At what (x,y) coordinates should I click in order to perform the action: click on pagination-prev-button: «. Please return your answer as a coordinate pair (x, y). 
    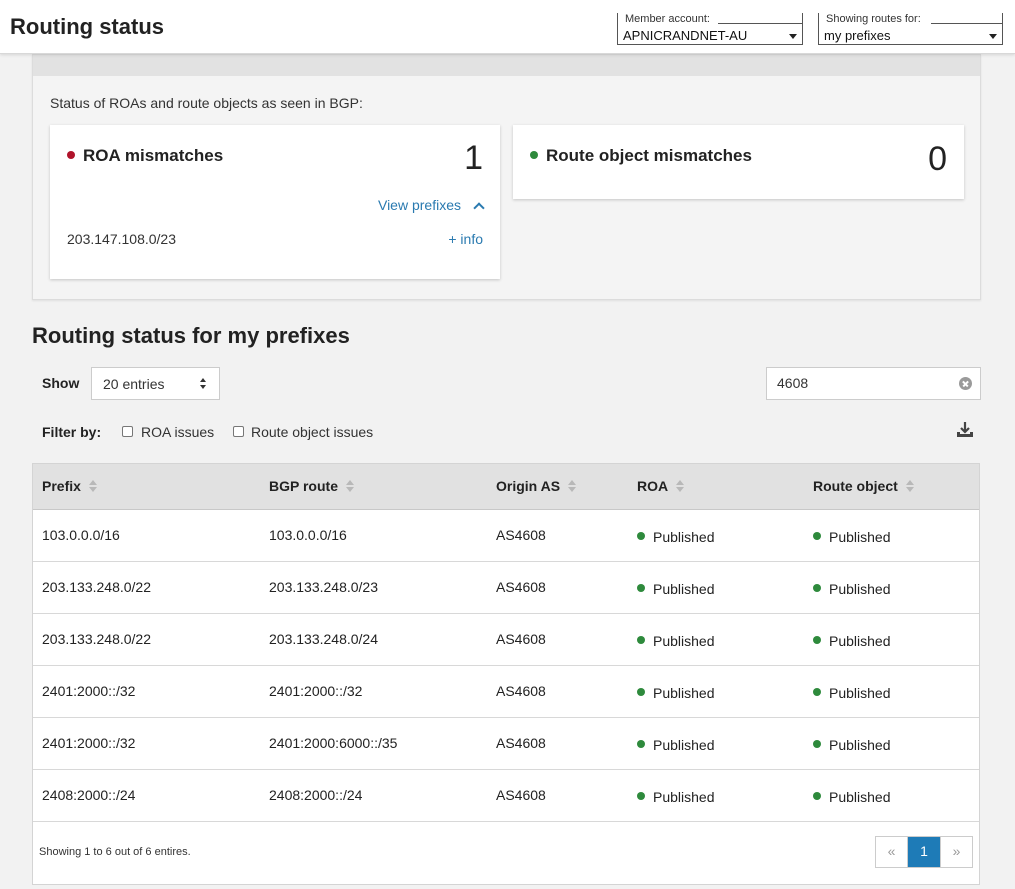
    Looking at the image, I should click on (892, 852).